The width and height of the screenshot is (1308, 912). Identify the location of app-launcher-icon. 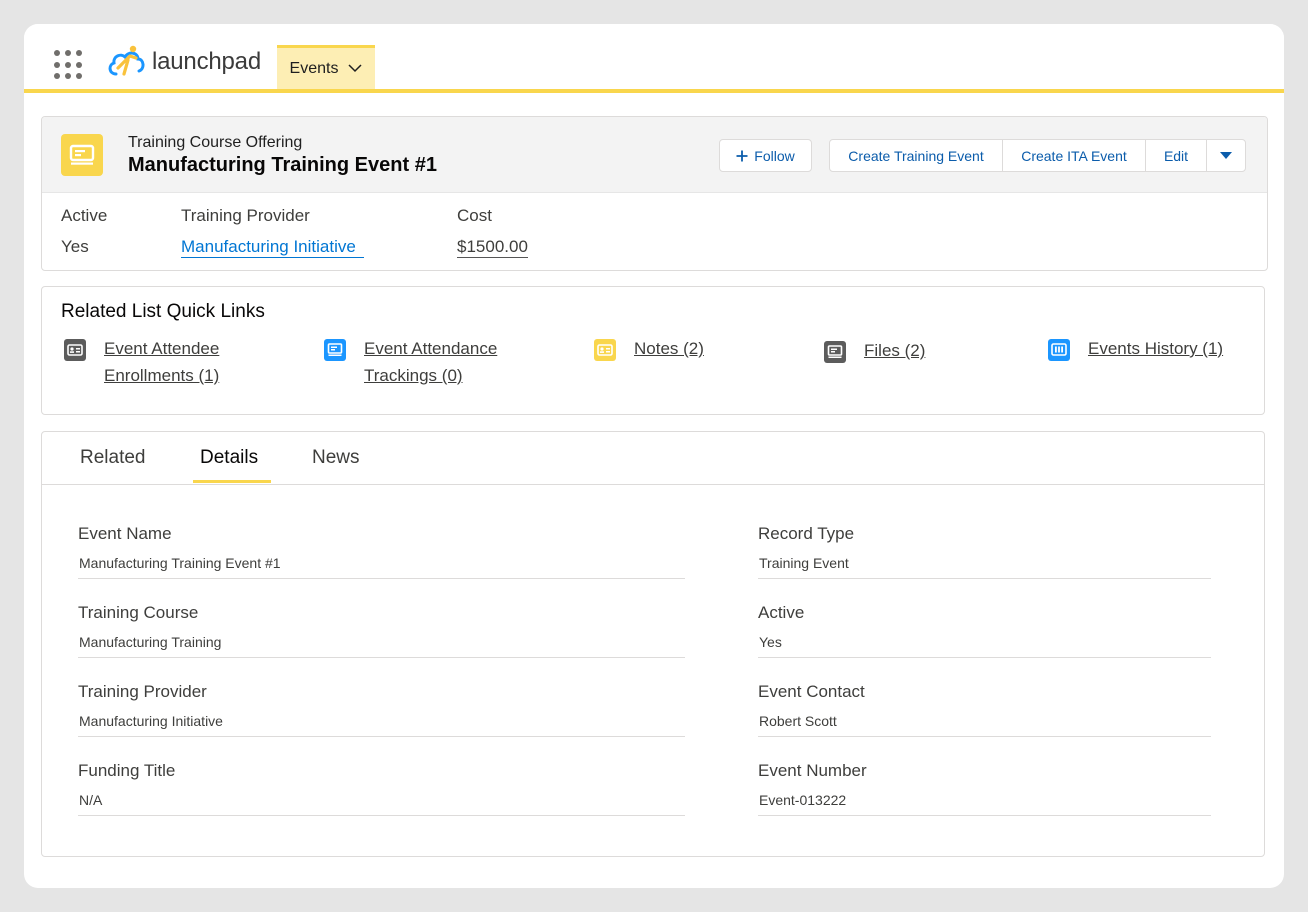
(69, 65).